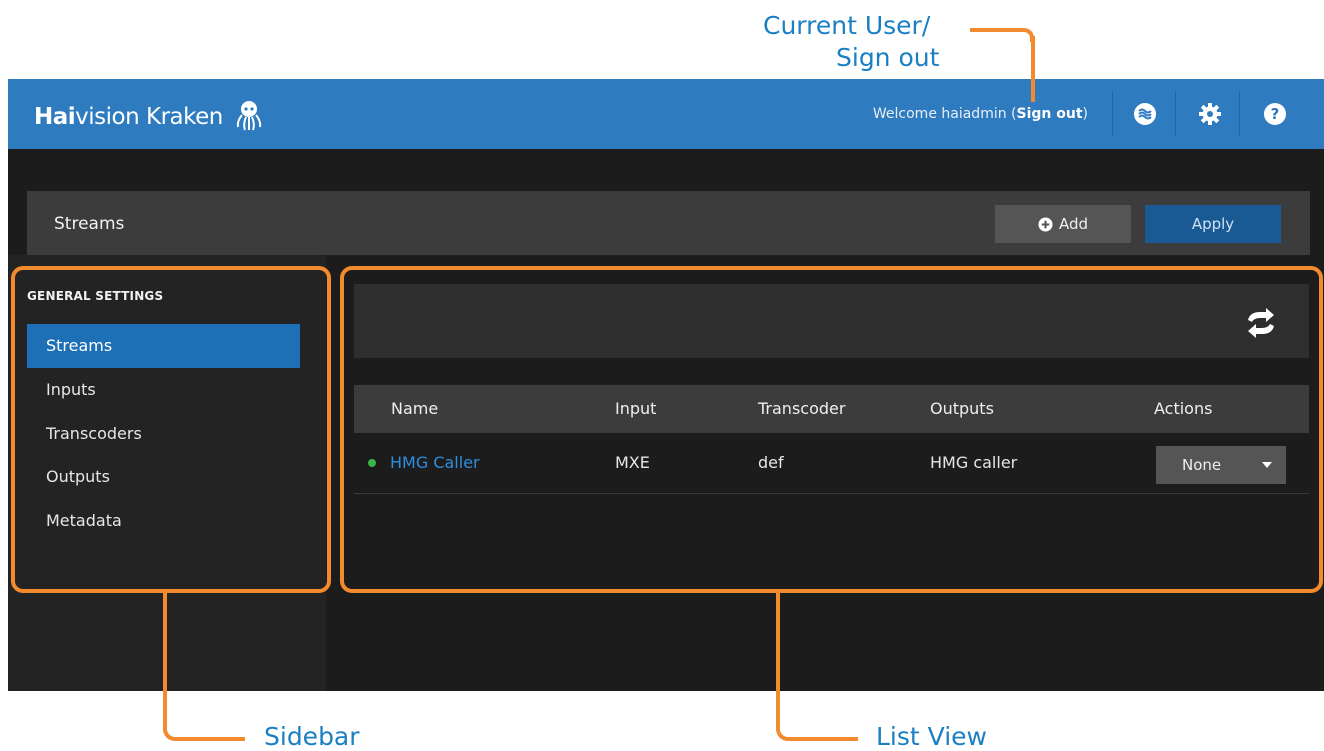  What do you see at coordinates (931, 736) in the screenshot?
I see `annotation-list-view: List View` at bounding box center [931, 736].